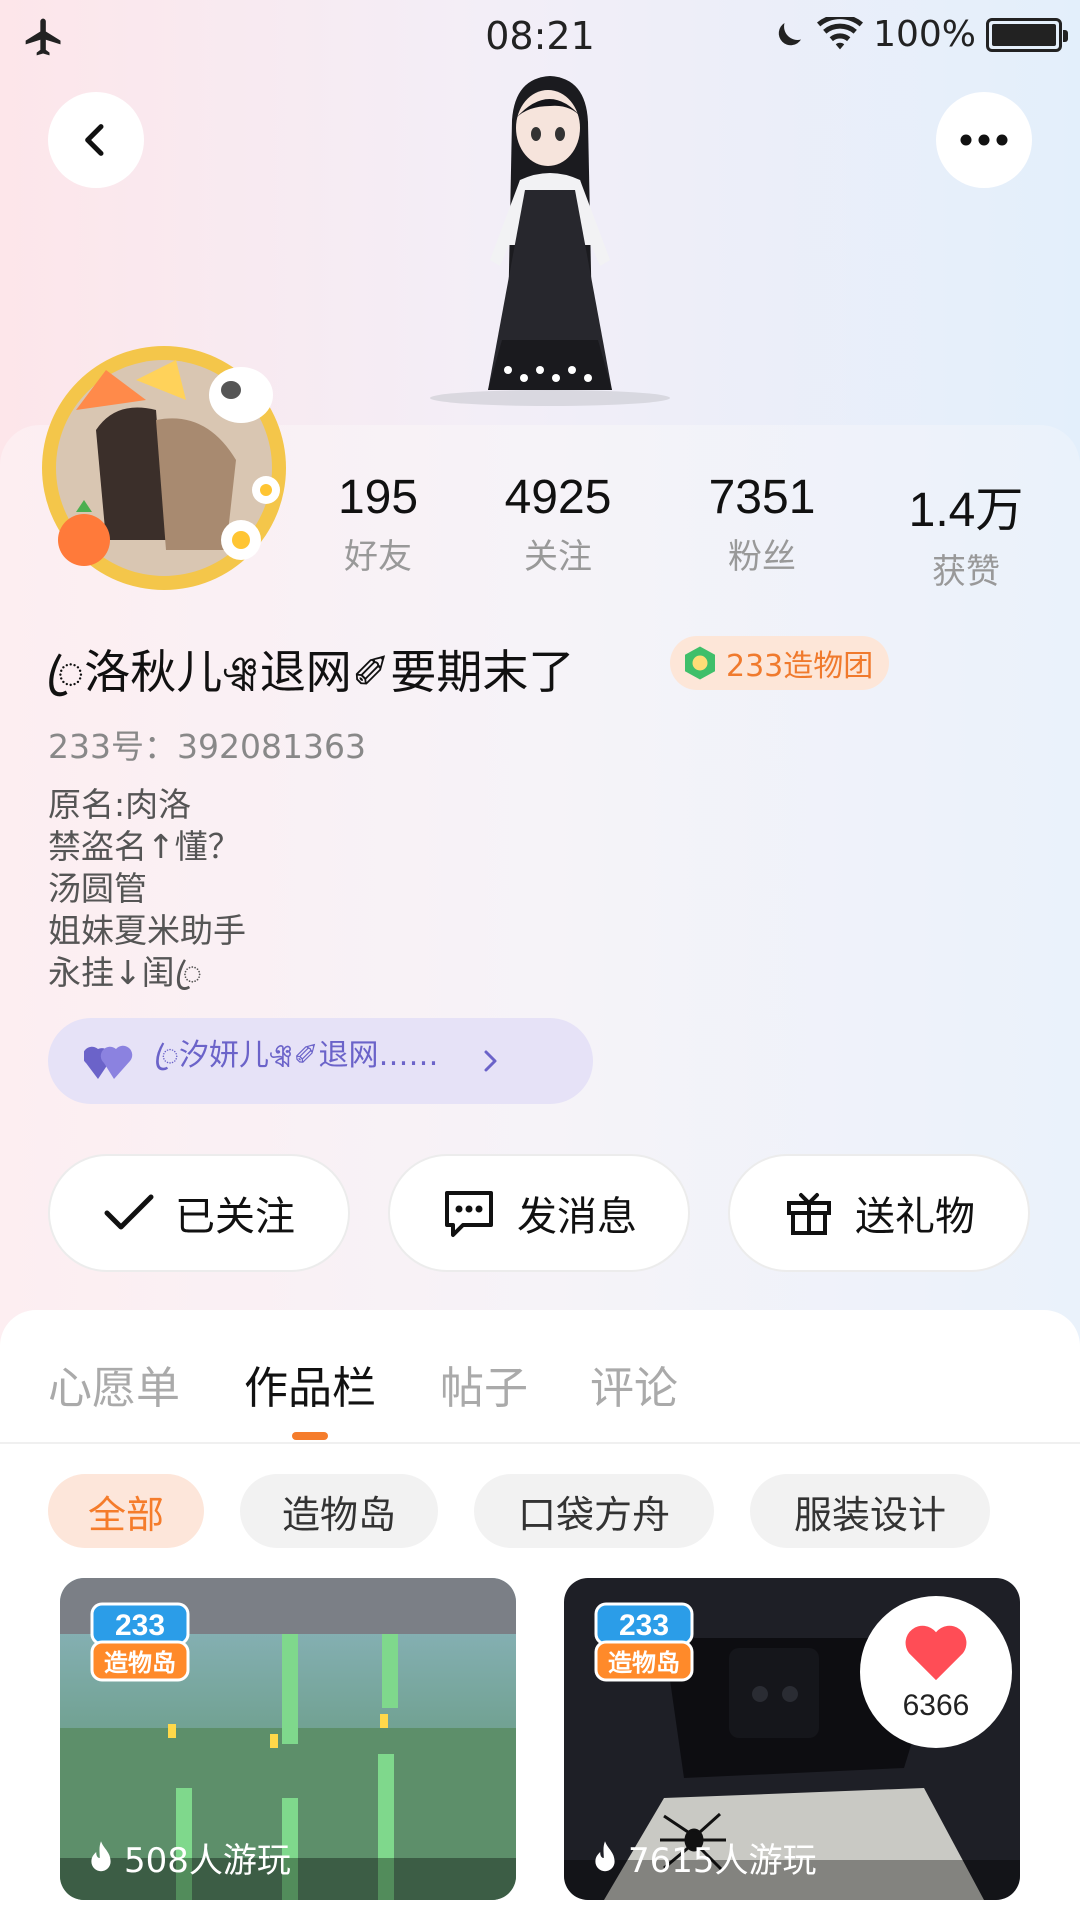  Describe the element at coordinates (936, 1705) in the screenshot. I see `like-count: 6366` at that location.